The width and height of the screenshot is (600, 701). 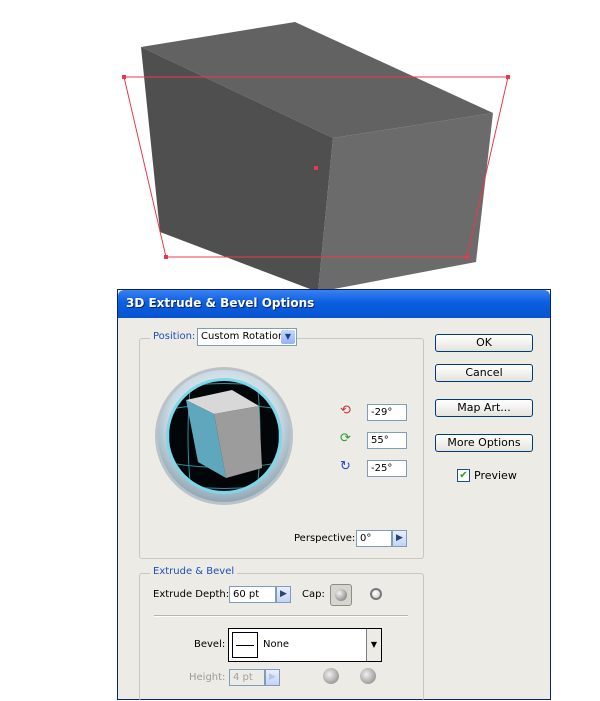 What do you see at coordinates (194, 571) in the screenshot?
I see `extrude-bevel-legend: Extrude & Bevel` at bounding box center [194, 571].